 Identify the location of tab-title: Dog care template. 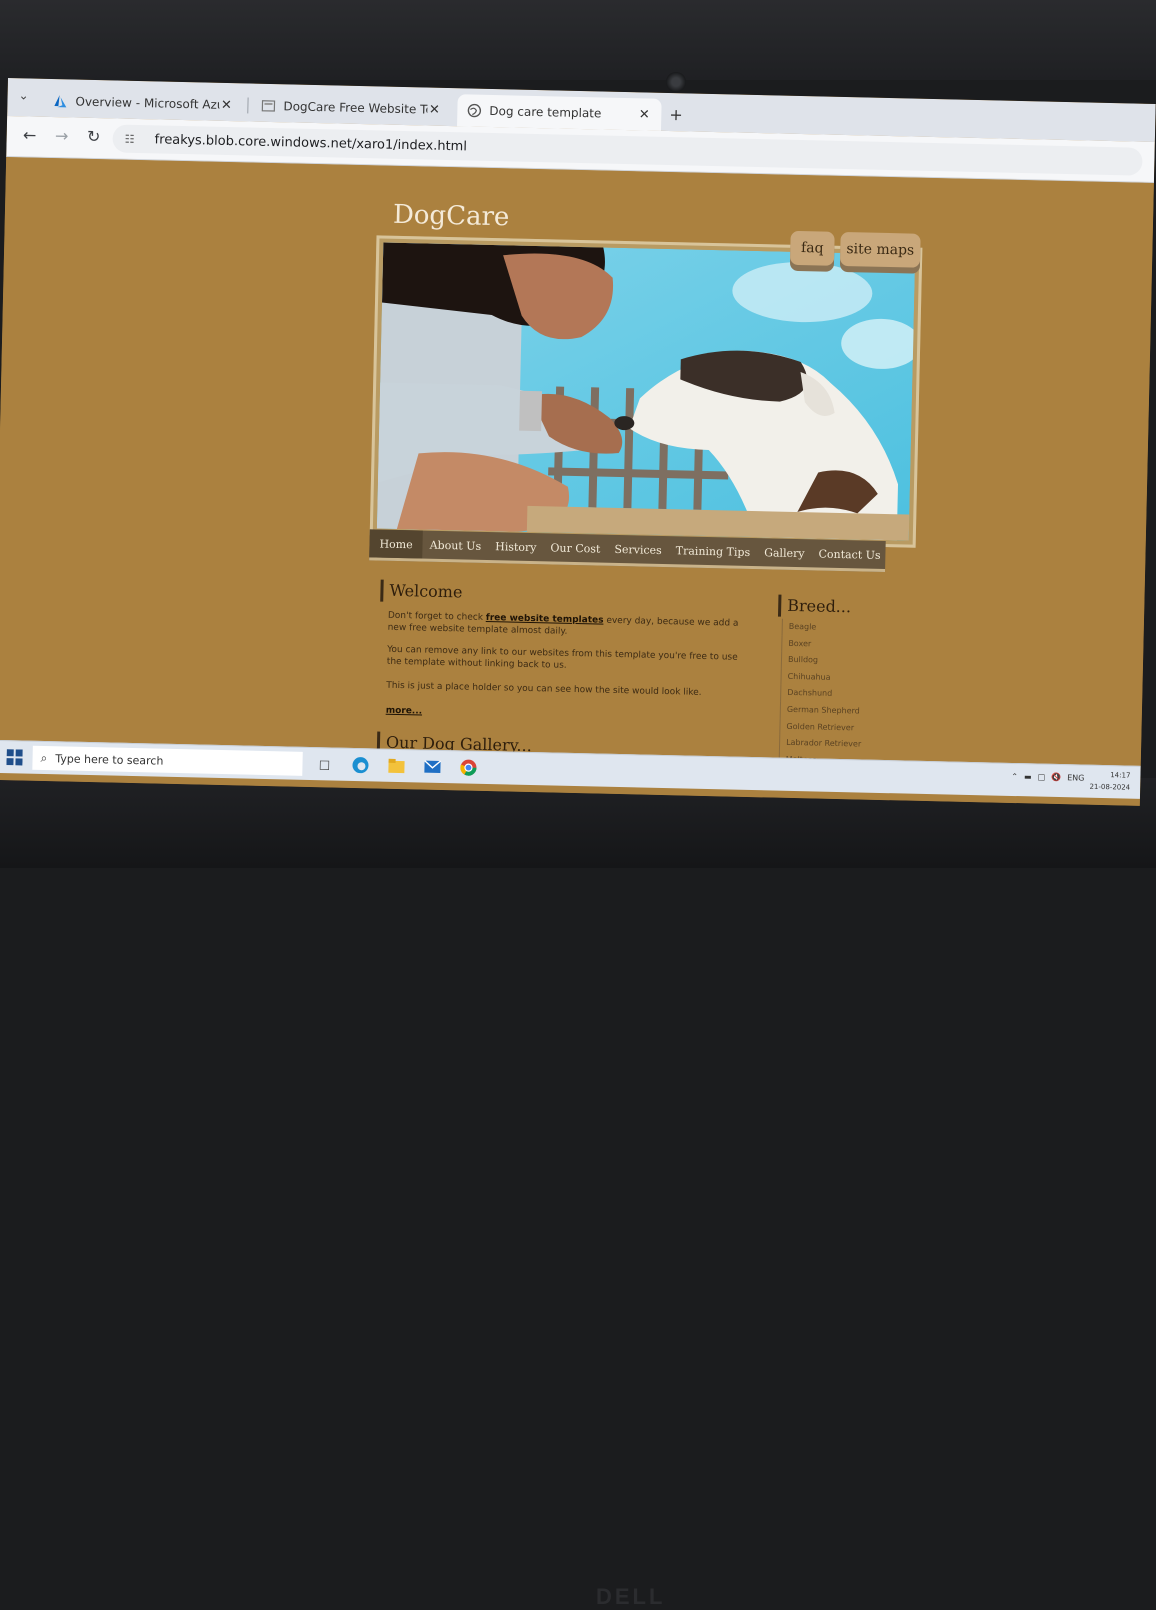
(545, 112).